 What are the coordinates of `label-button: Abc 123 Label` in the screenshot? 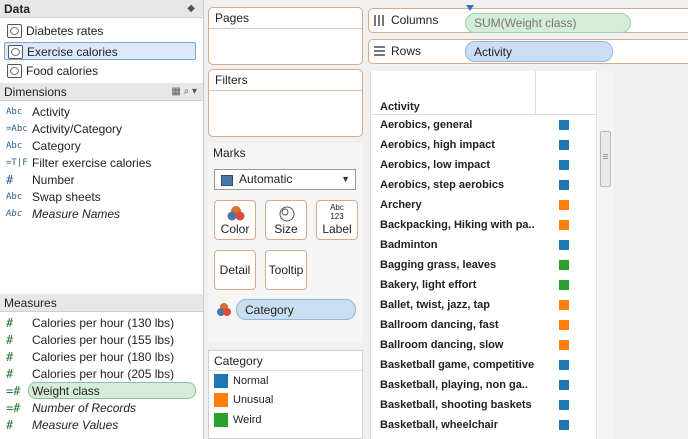 It's located at (337, 220).